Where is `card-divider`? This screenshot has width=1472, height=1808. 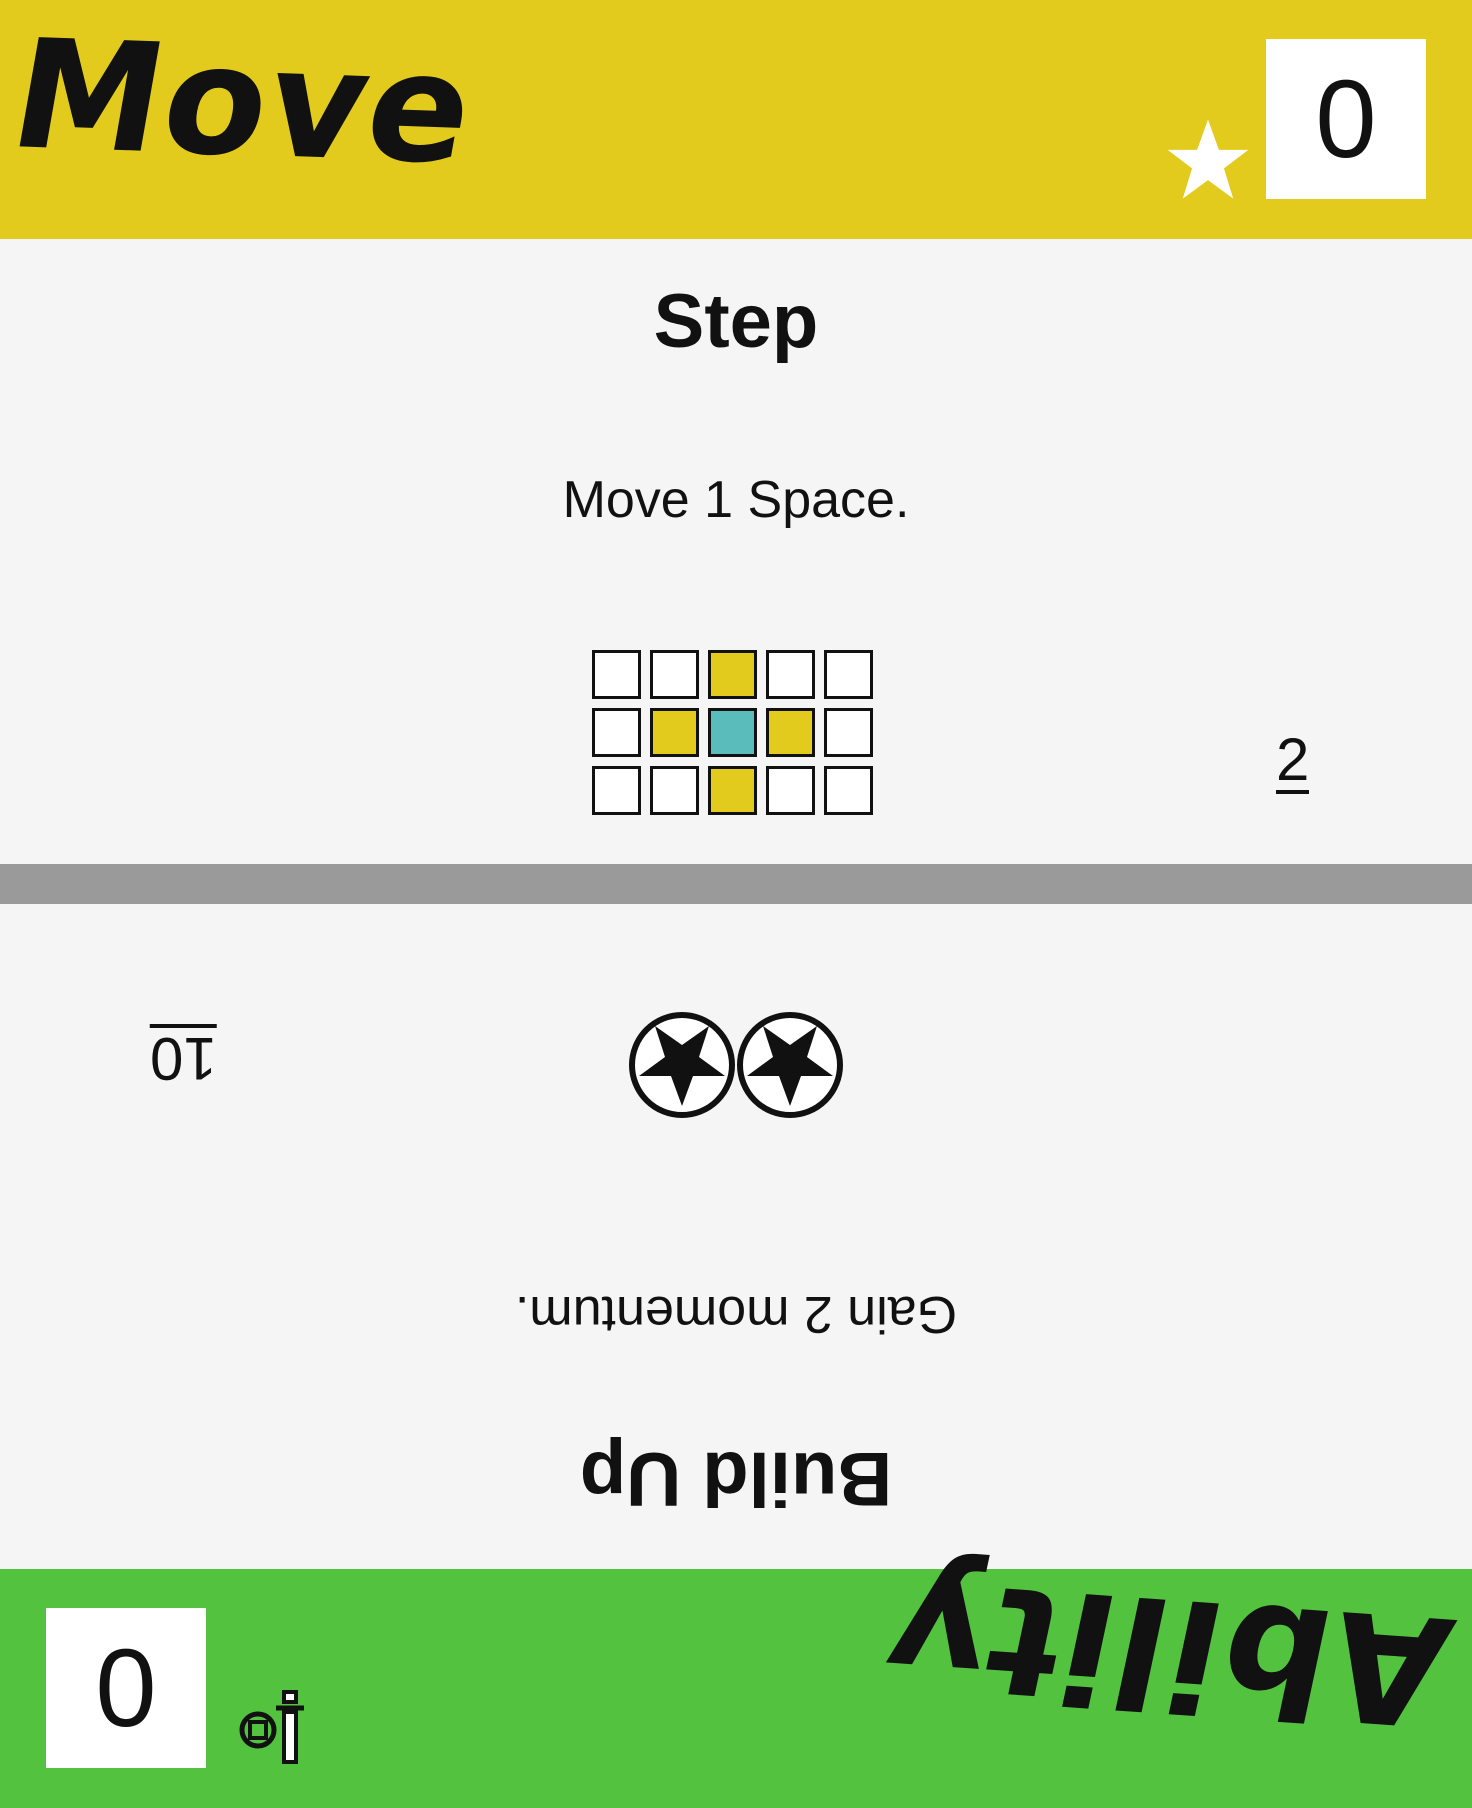 card-divider is located at coordinates (736, 884).